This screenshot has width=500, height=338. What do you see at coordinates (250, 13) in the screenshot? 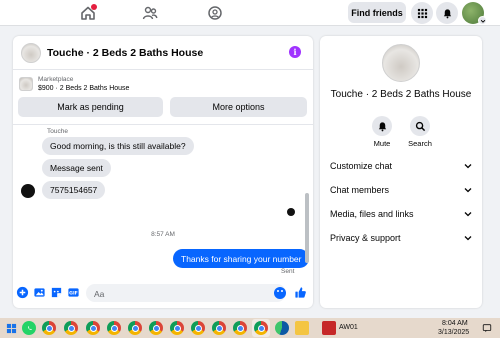
I see `top-navigation-bar: Find friends` at bounding box center [250, 13].